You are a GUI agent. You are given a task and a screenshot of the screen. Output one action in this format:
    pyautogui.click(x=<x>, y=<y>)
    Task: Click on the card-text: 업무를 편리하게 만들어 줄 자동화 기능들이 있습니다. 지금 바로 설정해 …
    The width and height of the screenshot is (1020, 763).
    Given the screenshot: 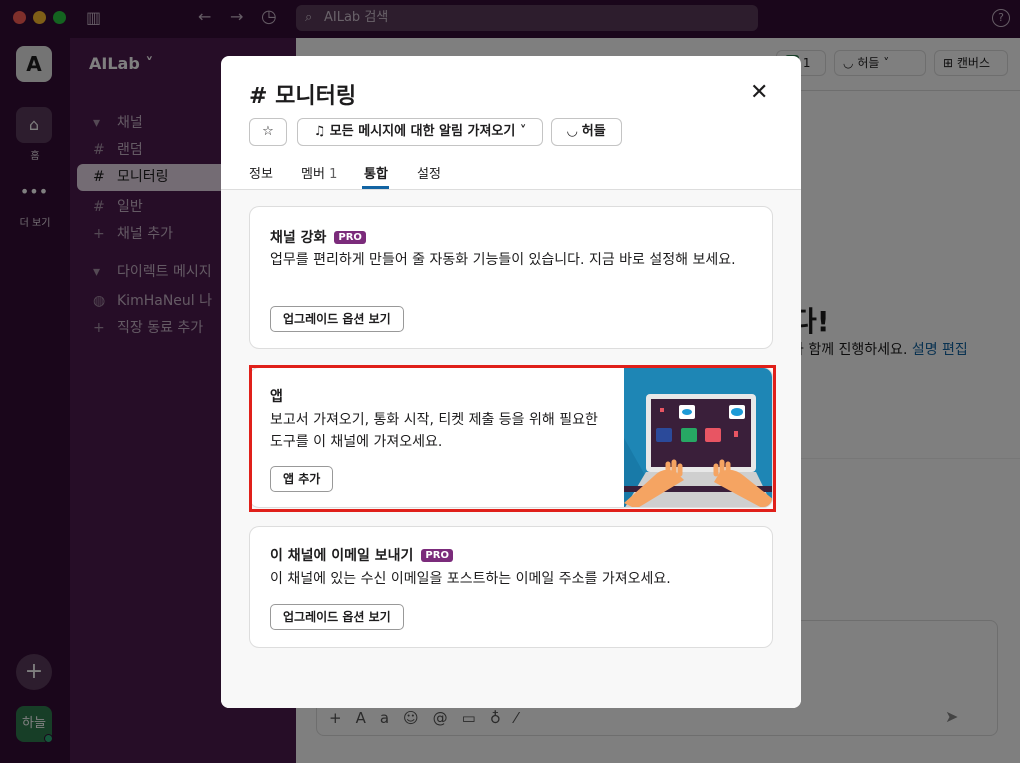 What is the action you would take?
    pyautogui.click(x=503, y=260)
    